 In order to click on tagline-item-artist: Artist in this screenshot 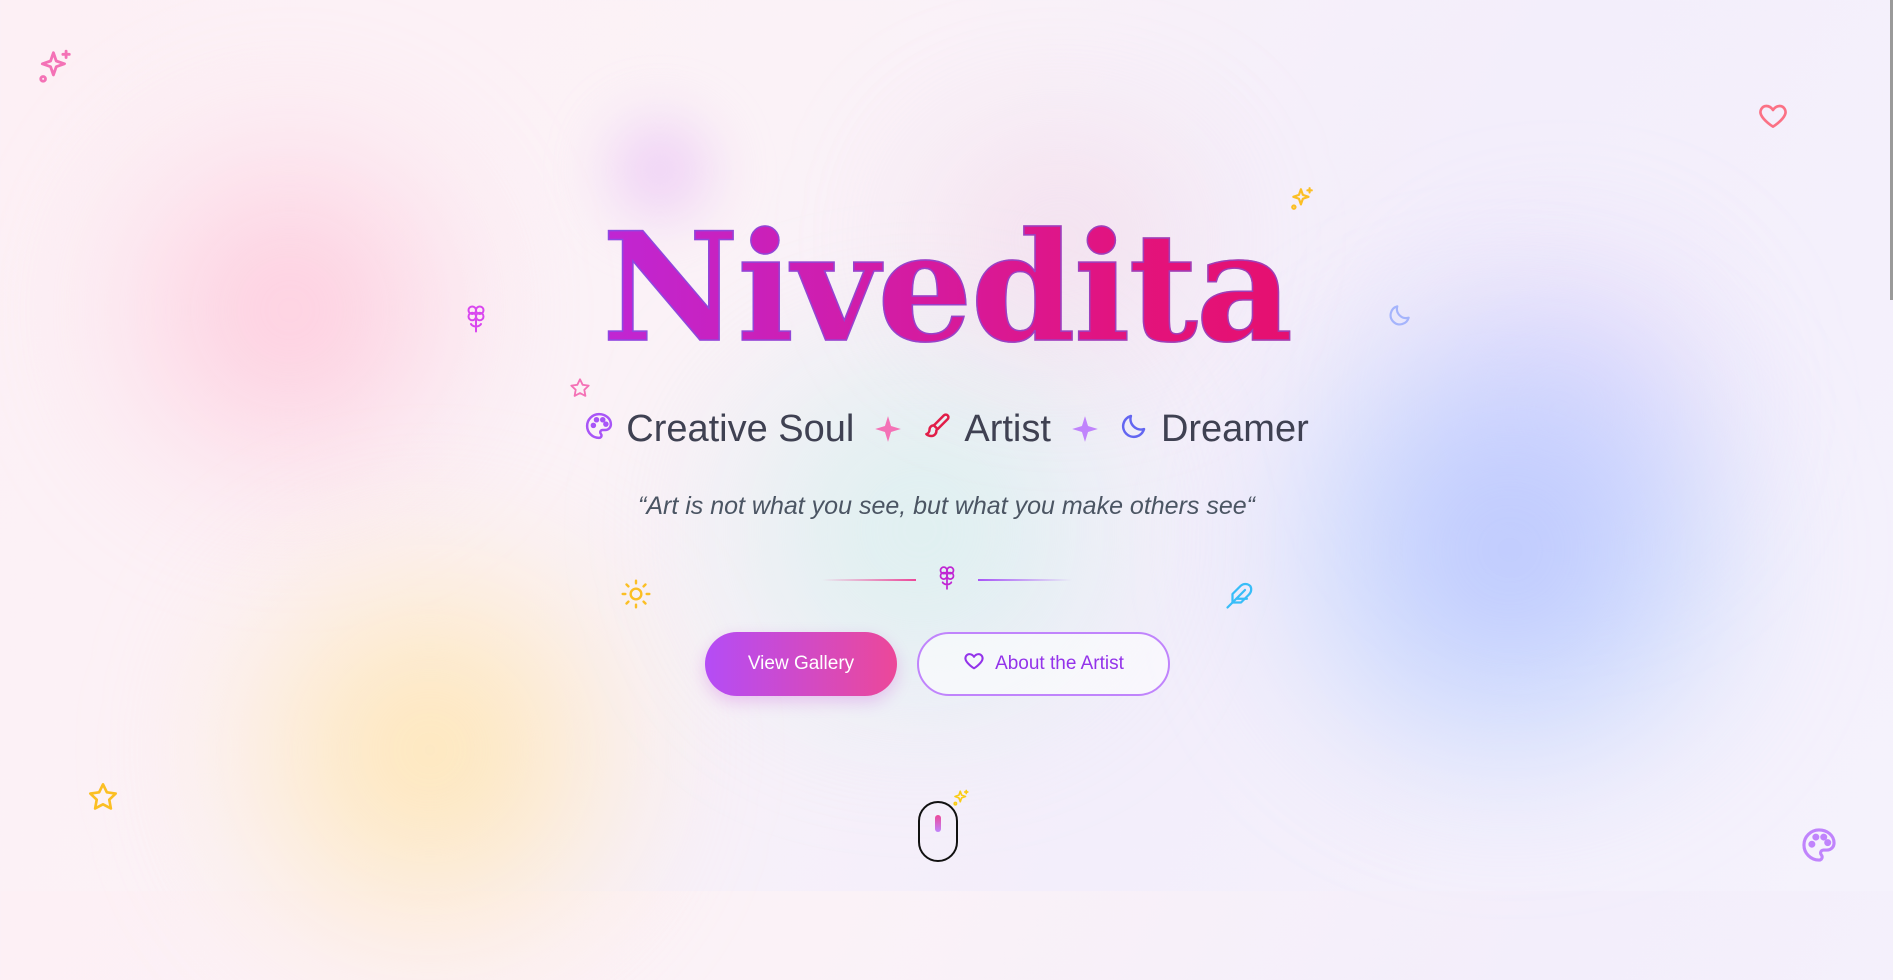, I will do `click(986, 429)`.